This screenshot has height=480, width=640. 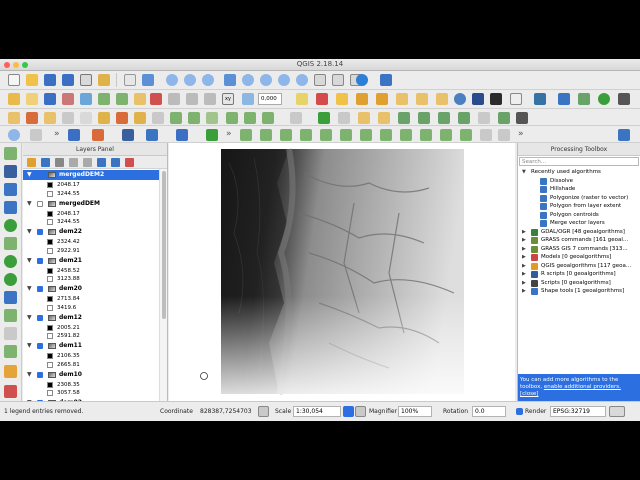 What do you see at coordinates (14, 80) in the screenshot?
I see `new-project-icon` at bounding box center [14, 80].